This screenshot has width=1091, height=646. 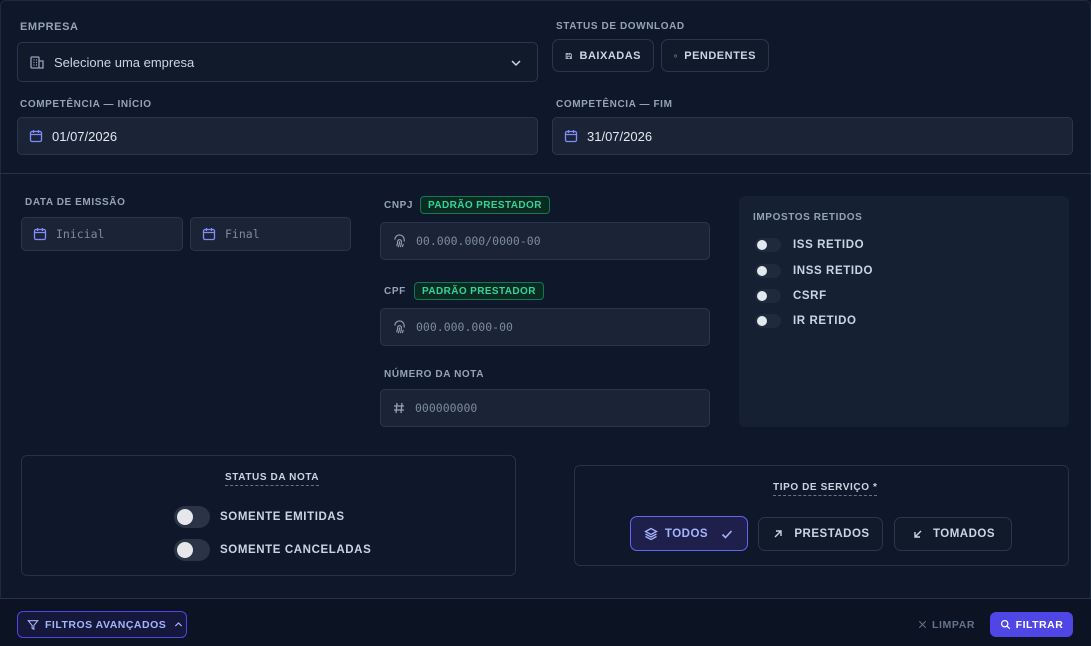 What do you see at coordinates (75, 202) in the screenshot?
I see `data-emissao-label: DATA DE EMISSÃO` at bounding box center [75, 202].